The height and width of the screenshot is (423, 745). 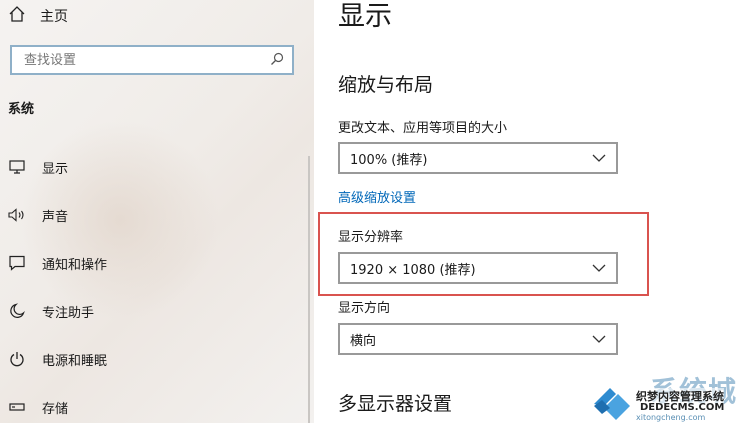 I want to click on notification-icon, so click(x=17, y=263).